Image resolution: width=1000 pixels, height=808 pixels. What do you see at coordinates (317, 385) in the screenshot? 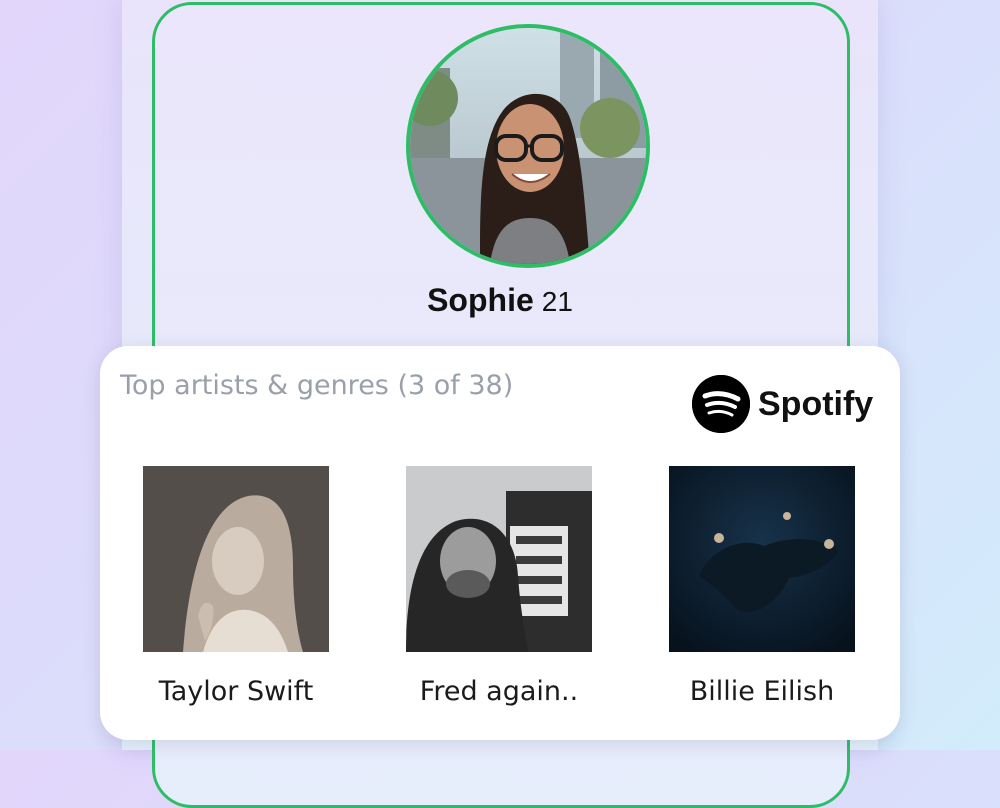
I see `top-artists-title: Top artists & genres (3 of 38)` at bounding box center [317, 385].